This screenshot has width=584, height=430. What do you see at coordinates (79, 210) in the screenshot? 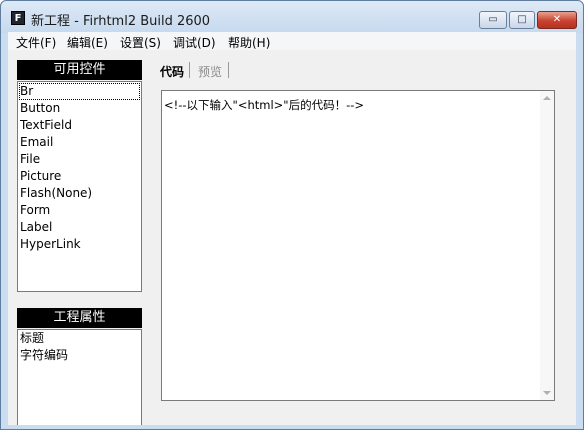
I see `list-item: Form` at bounding box center [79, 210].